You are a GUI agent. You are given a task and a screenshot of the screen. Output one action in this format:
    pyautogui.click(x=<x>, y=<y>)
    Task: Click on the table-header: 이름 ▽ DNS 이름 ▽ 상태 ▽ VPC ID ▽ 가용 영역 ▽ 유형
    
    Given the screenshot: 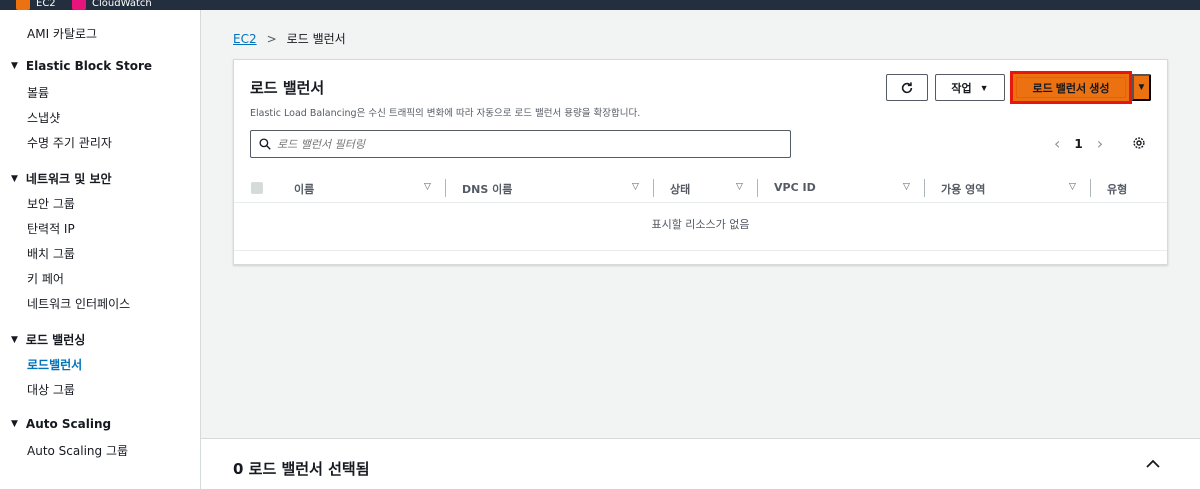 What is the action you would take?
    pyautogui.click(x=700, y=188)
    